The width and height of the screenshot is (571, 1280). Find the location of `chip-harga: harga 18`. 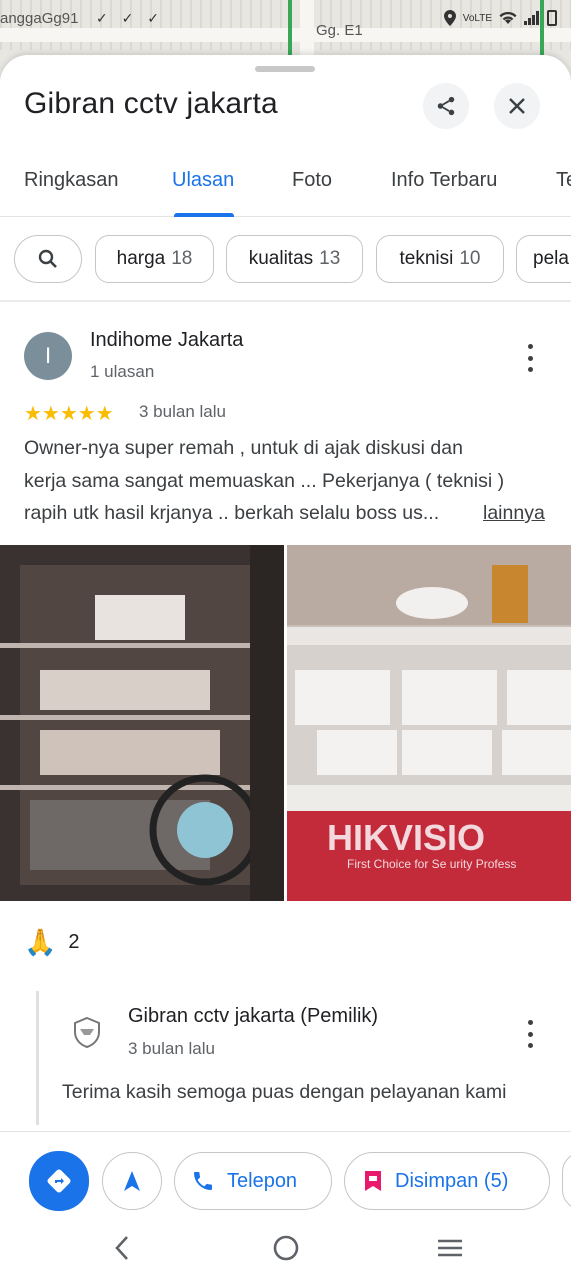

chip-harga: harga 18 is located at coordinates (154, 259).